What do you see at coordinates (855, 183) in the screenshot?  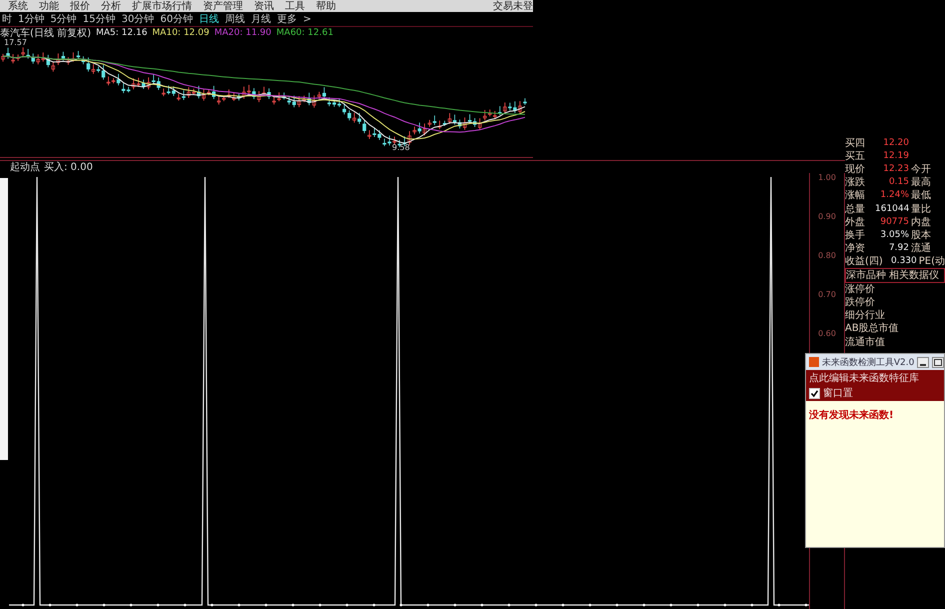 I see `quote-label: 涨跌` at bounding box center [855, 183].